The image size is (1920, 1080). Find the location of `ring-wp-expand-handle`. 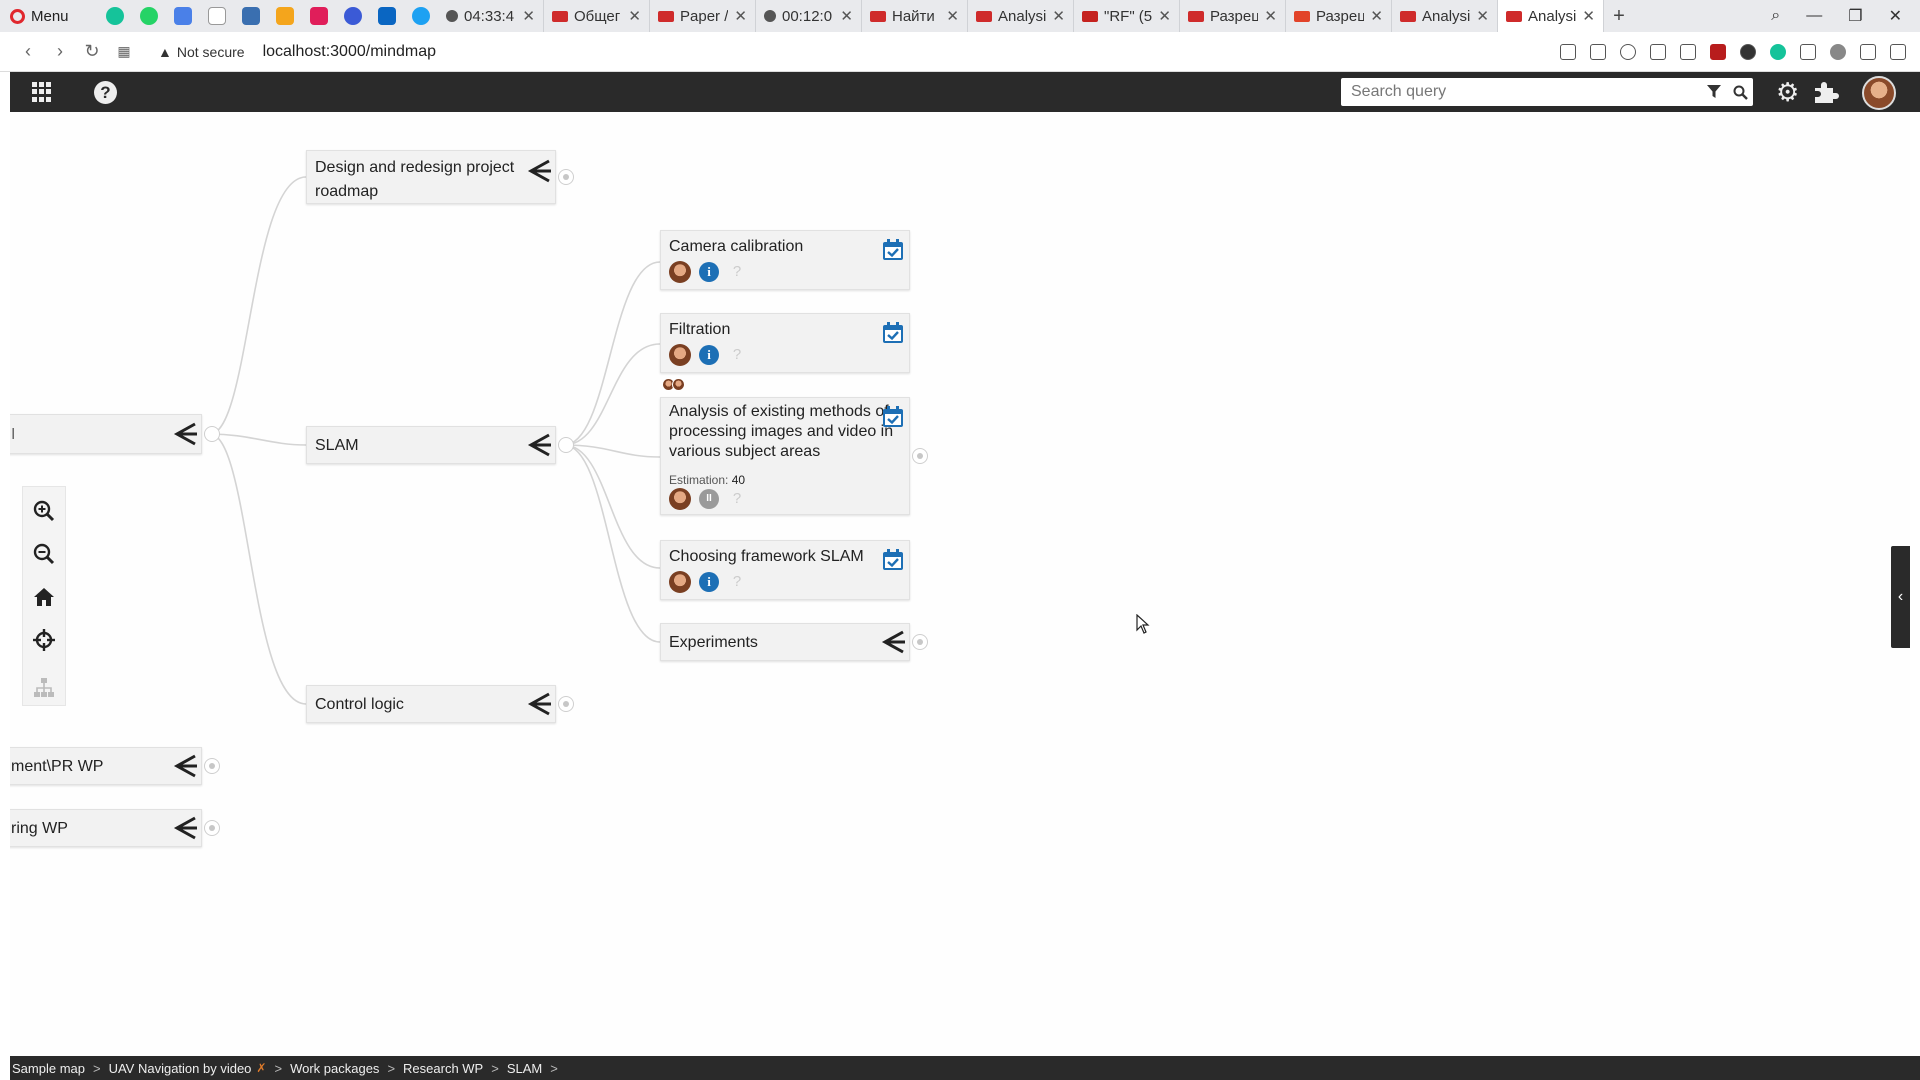

ring-wp-expand-handle is located at coordinates (212, 828).